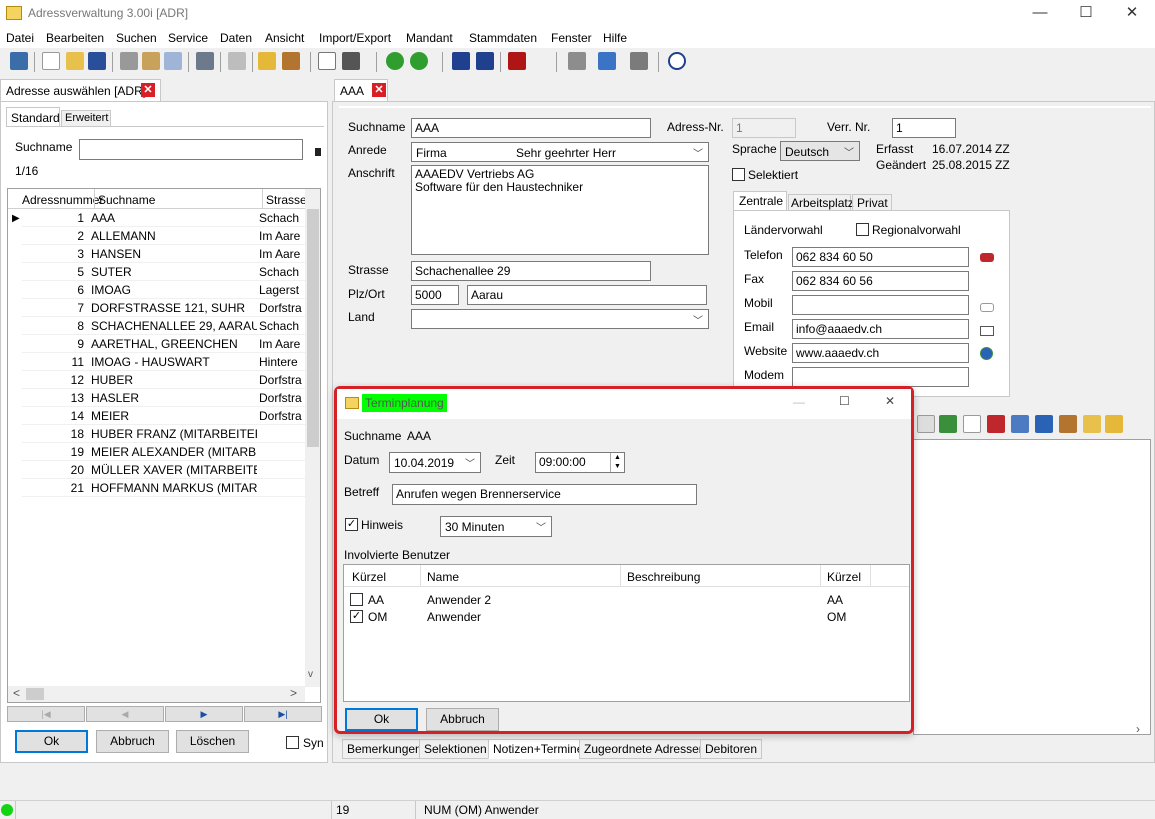 This screenshot has width=1155, height=819. Describe the element at coordinates (125, 714) in the screenshot. I see `nav-prev-button: ◀` at that location.